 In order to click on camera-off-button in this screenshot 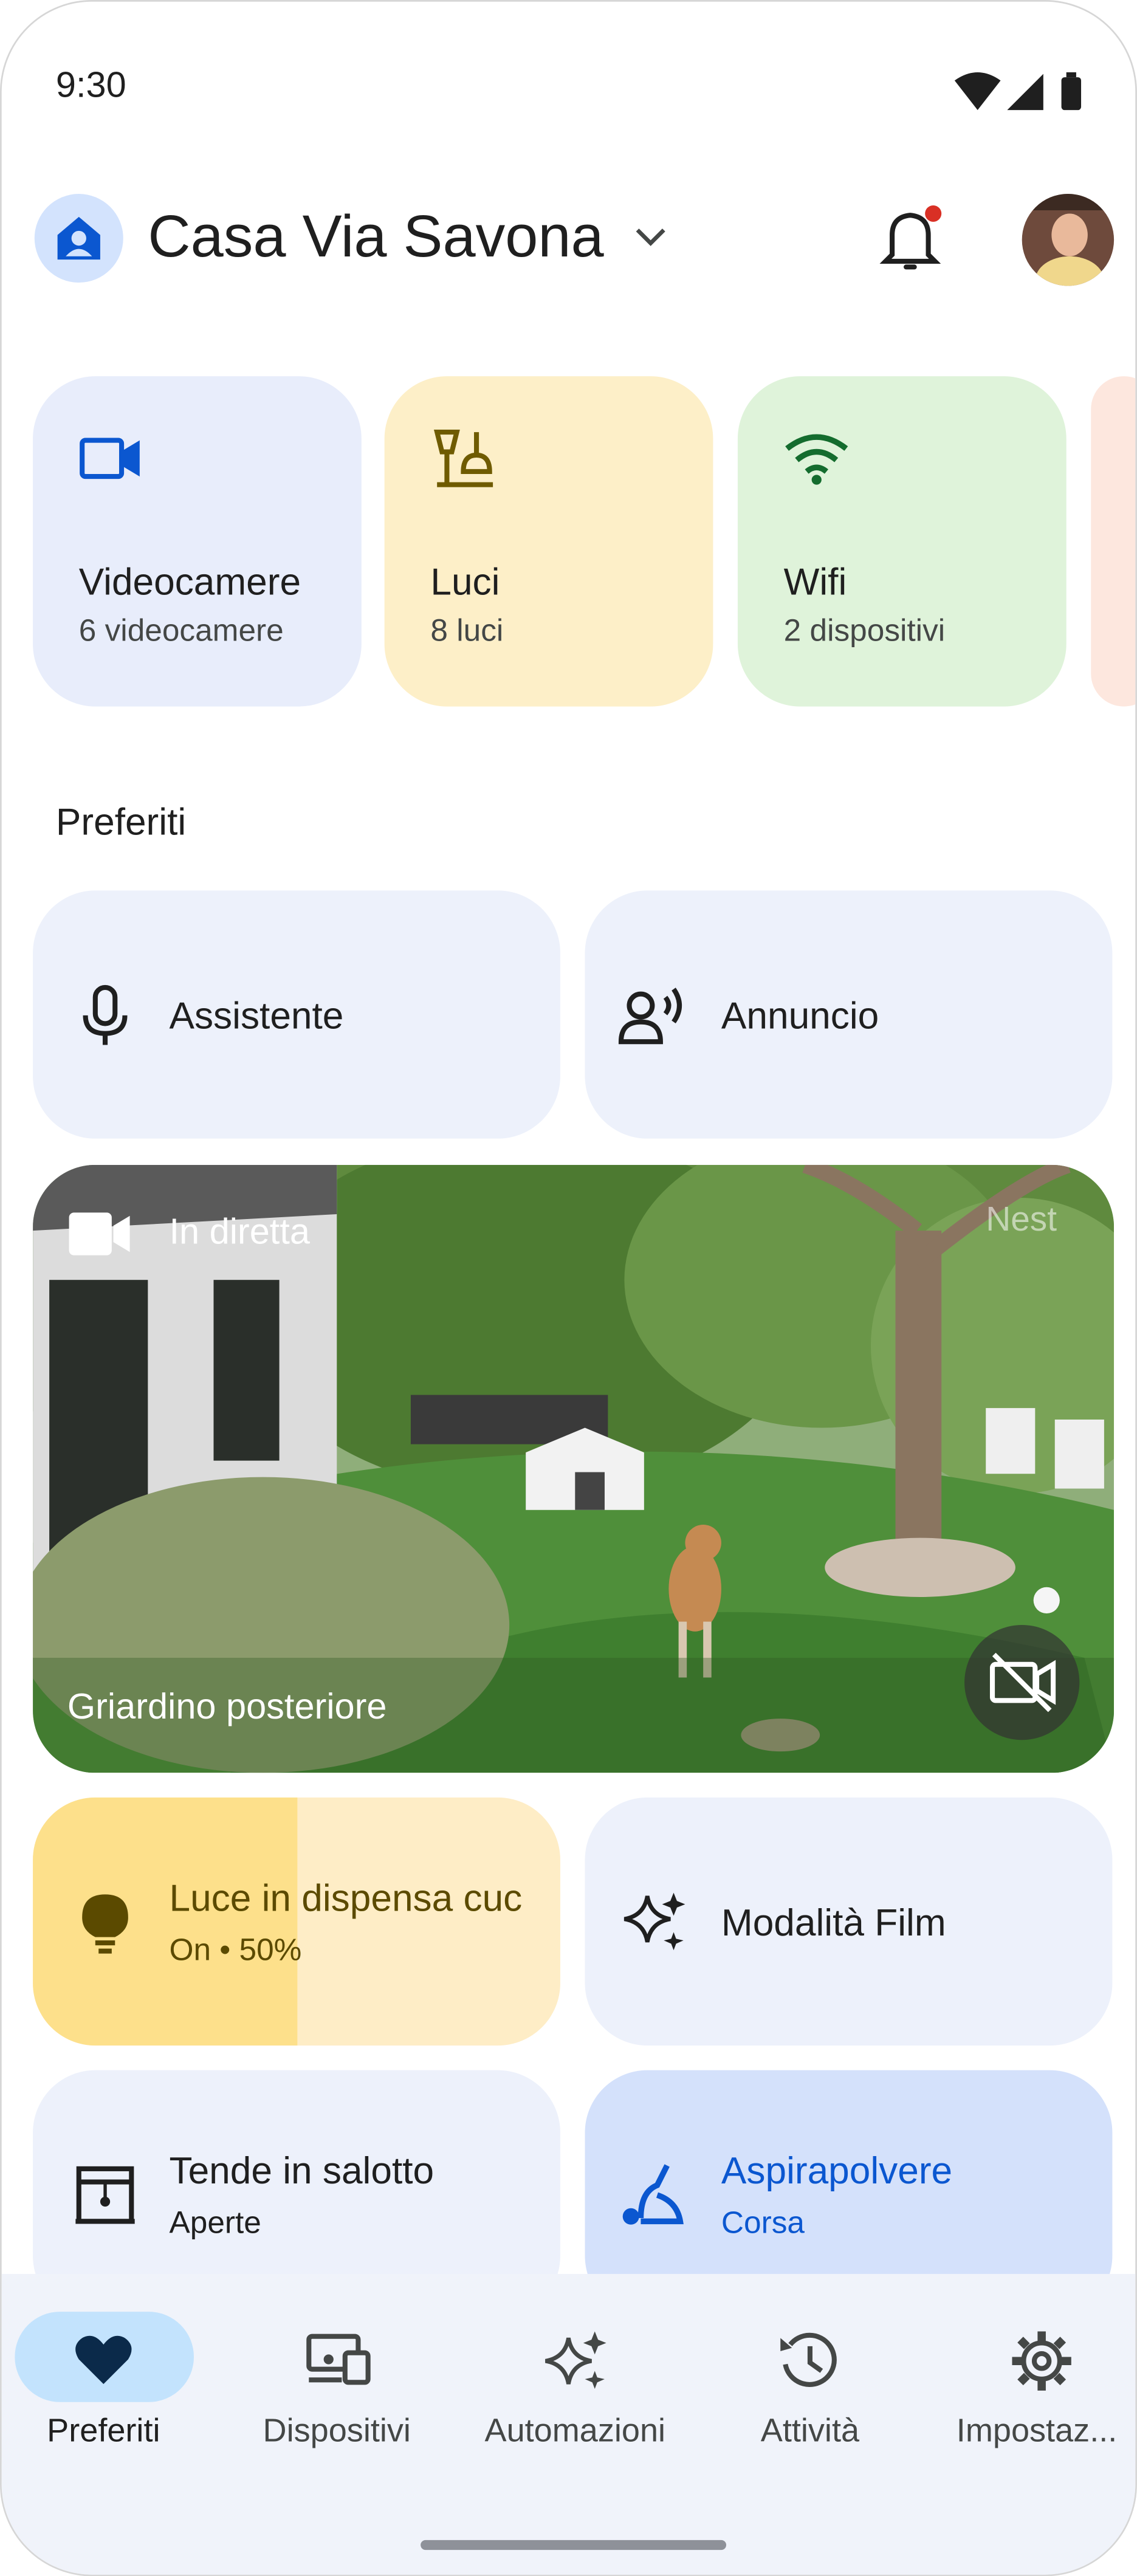, I will do `click(1022, 1682)`.